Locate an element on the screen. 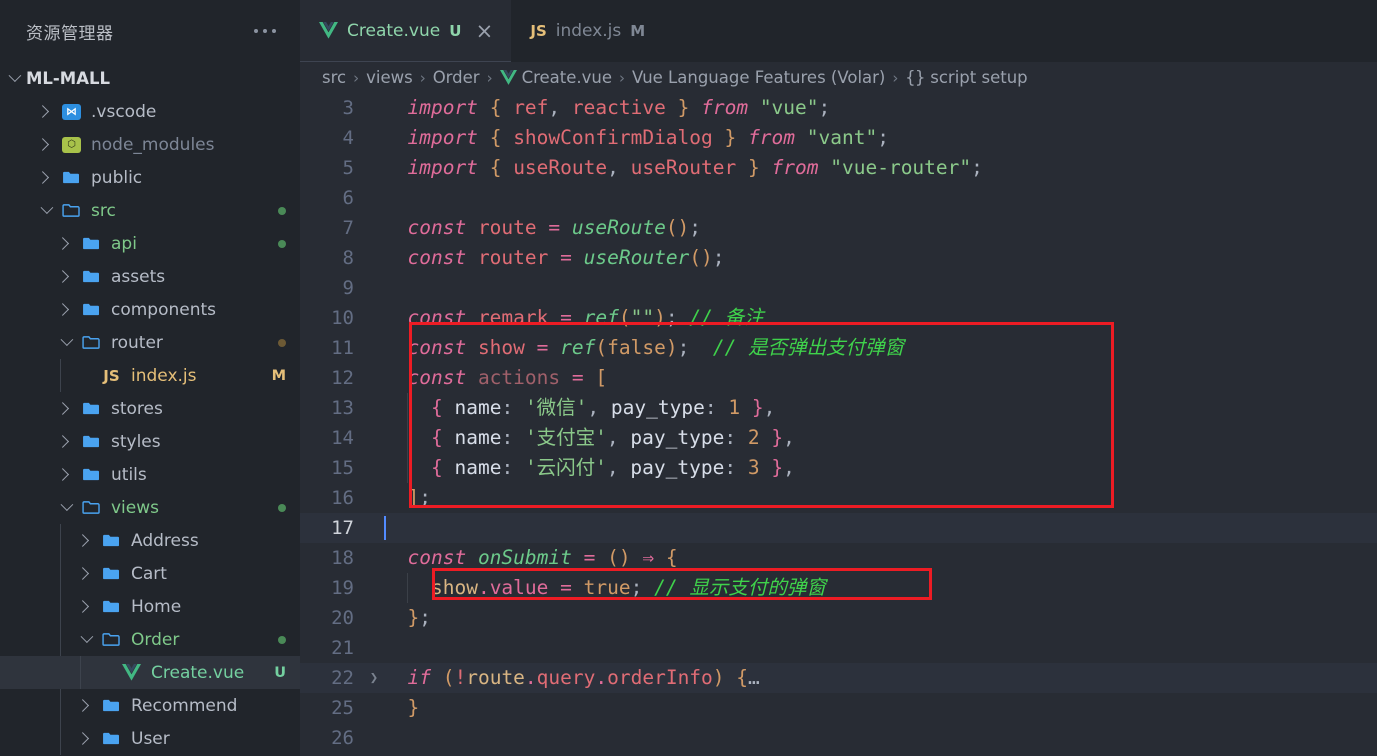  breadcrumb-item-views: views is located at coordinates (389, 77).